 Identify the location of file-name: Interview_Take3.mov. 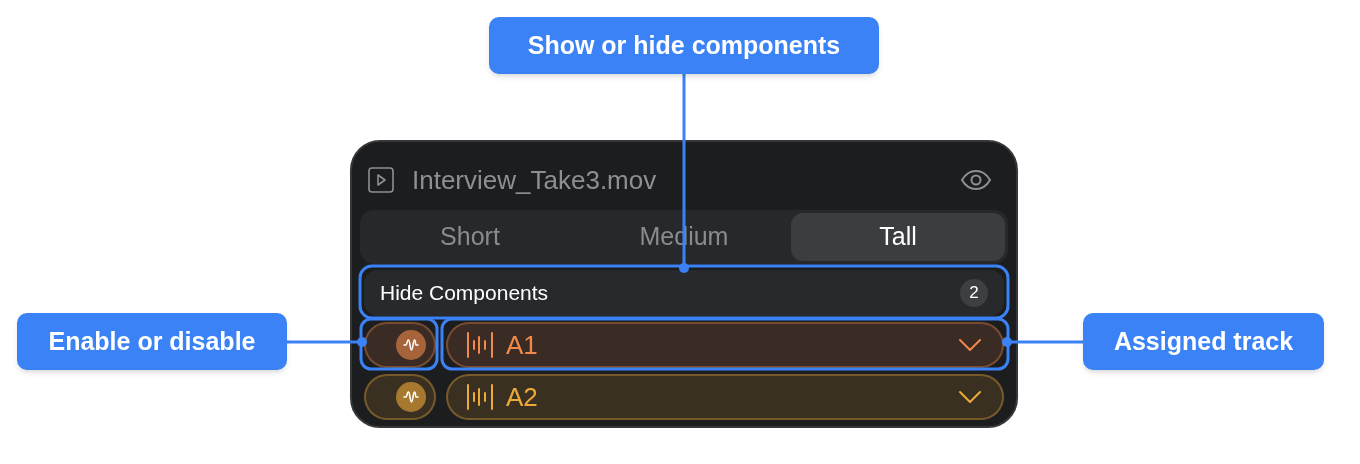
(534, 180).